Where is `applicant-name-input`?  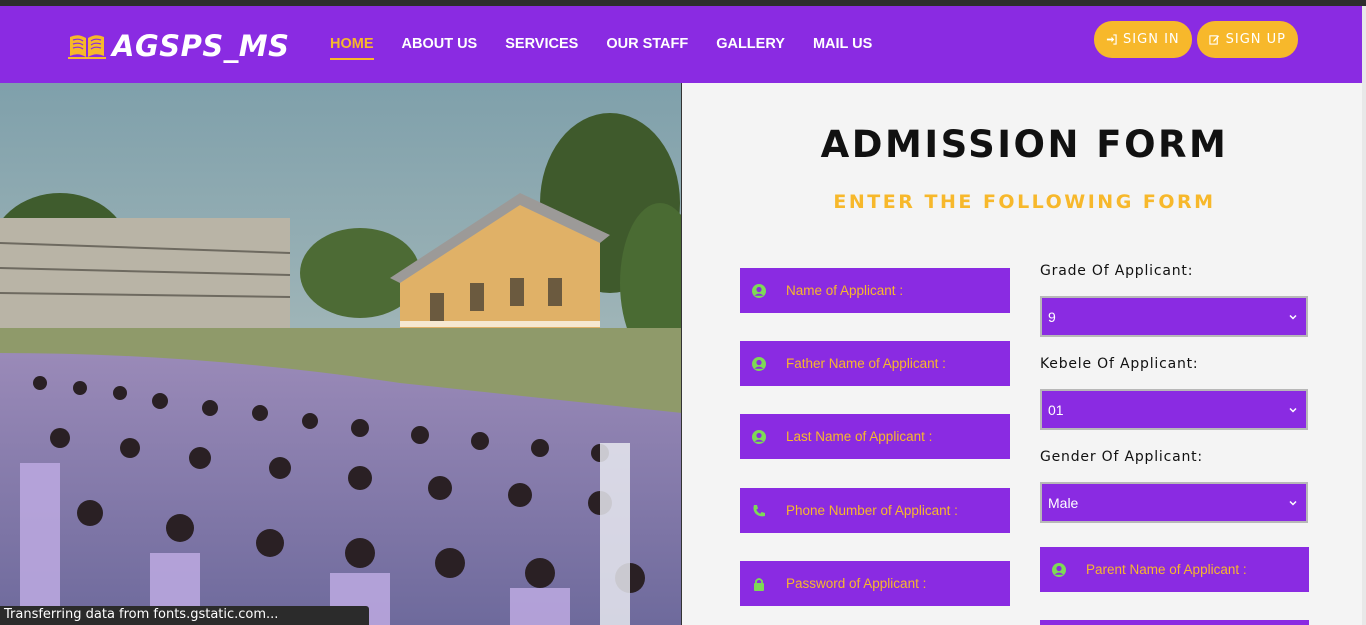 applicant-name-input is located at coordinates (896, 290).